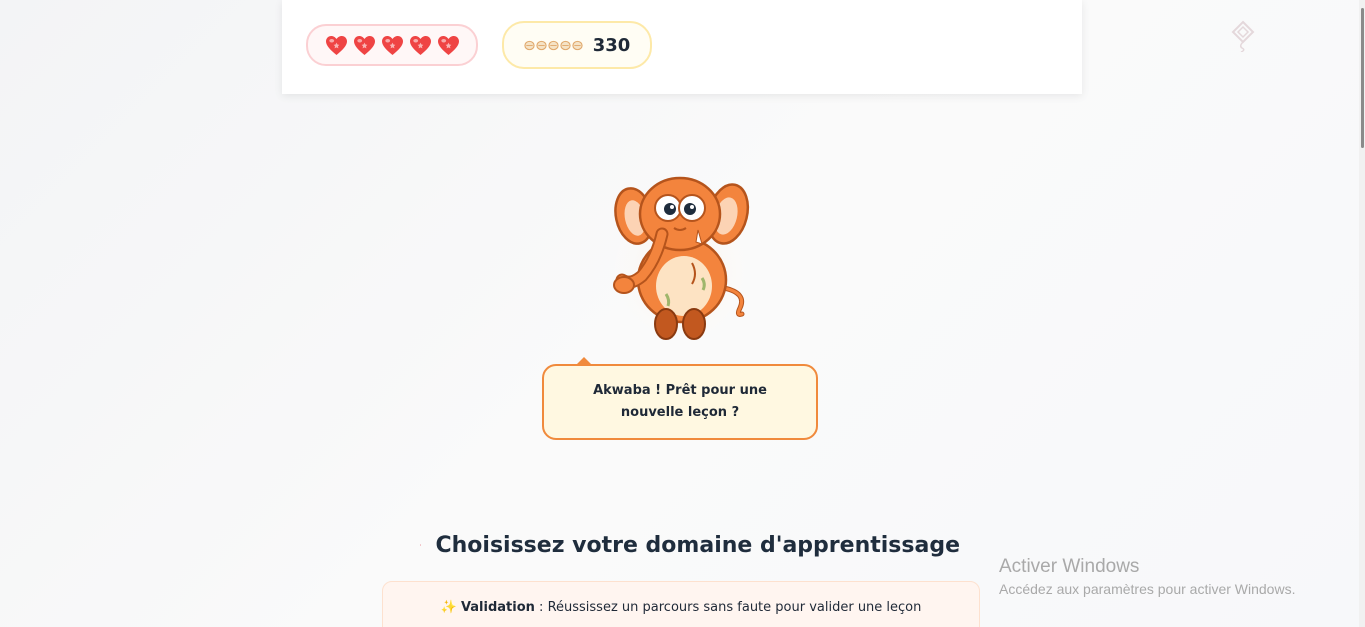 The image size is (1365, 627). I want to click on speech-text: Akwaba ! Prêt pour une nouvelle leçon ?, so click(680, 401).